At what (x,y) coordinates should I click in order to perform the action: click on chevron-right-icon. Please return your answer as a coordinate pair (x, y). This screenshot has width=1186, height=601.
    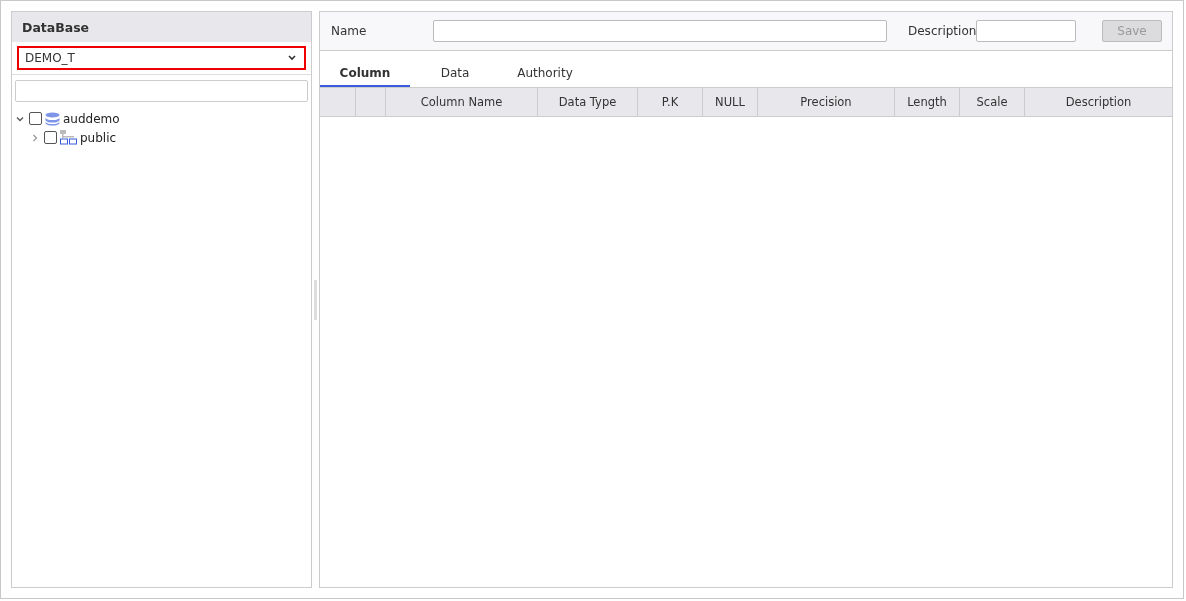
    Looking at the image, I should click on (35, 137).